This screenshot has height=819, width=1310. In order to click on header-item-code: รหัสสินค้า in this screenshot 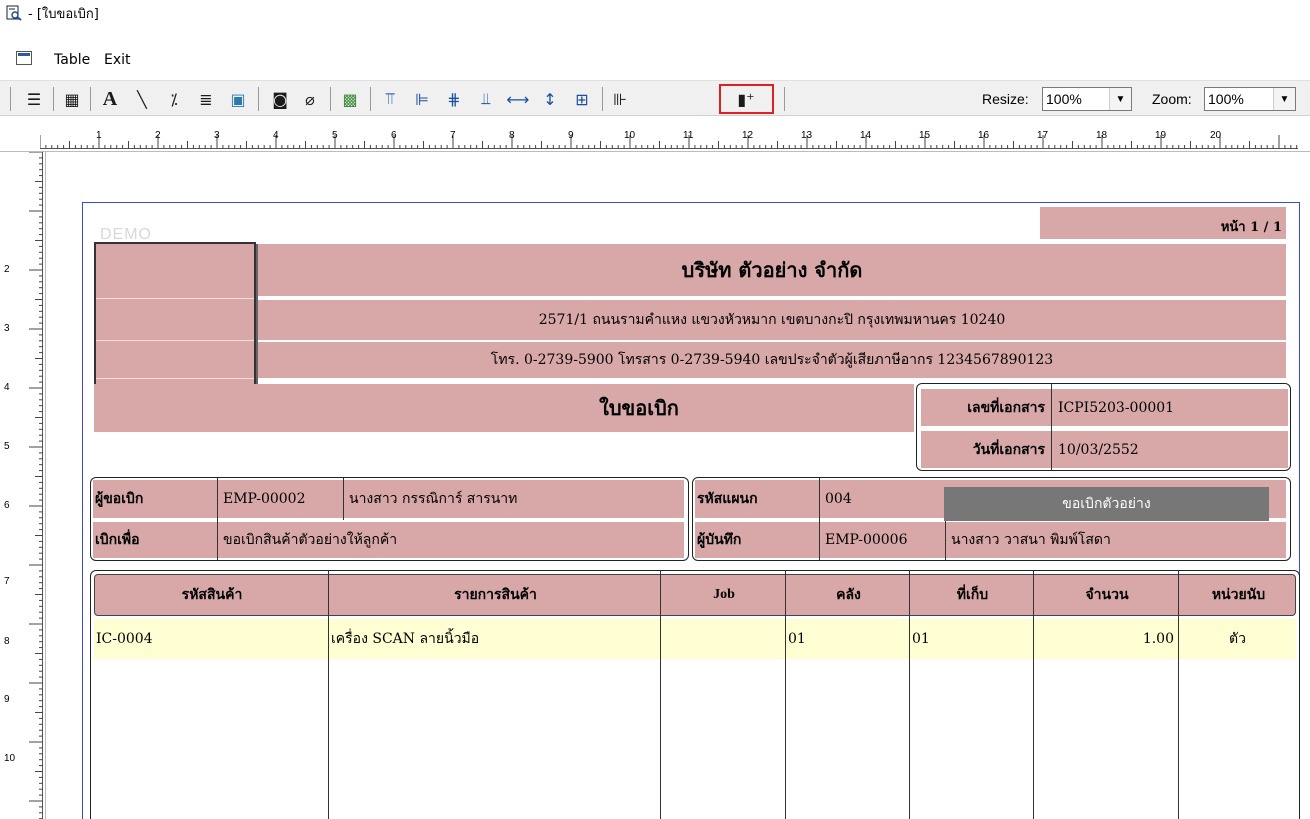, I will do `click(212, 595)`.